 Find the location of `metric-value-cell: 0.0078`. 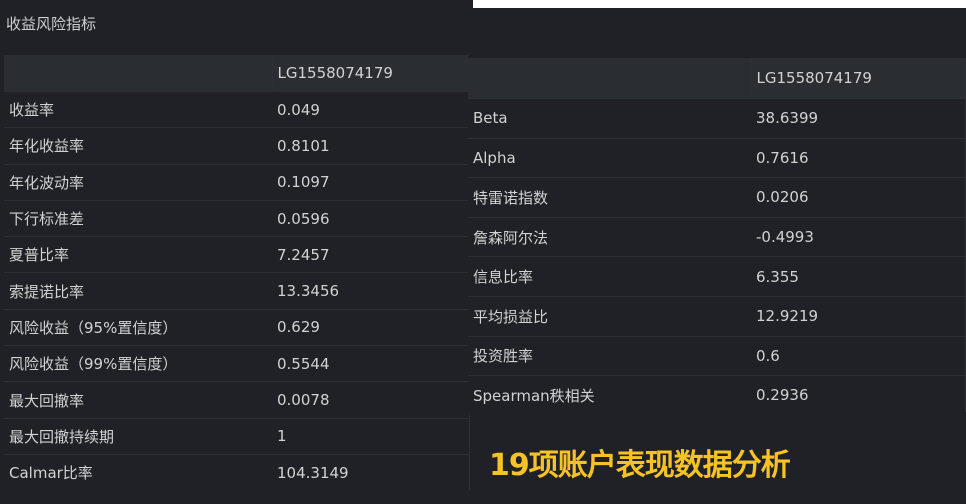

metric-value-cell: 0.0078 is located at coordinates (371, 400).